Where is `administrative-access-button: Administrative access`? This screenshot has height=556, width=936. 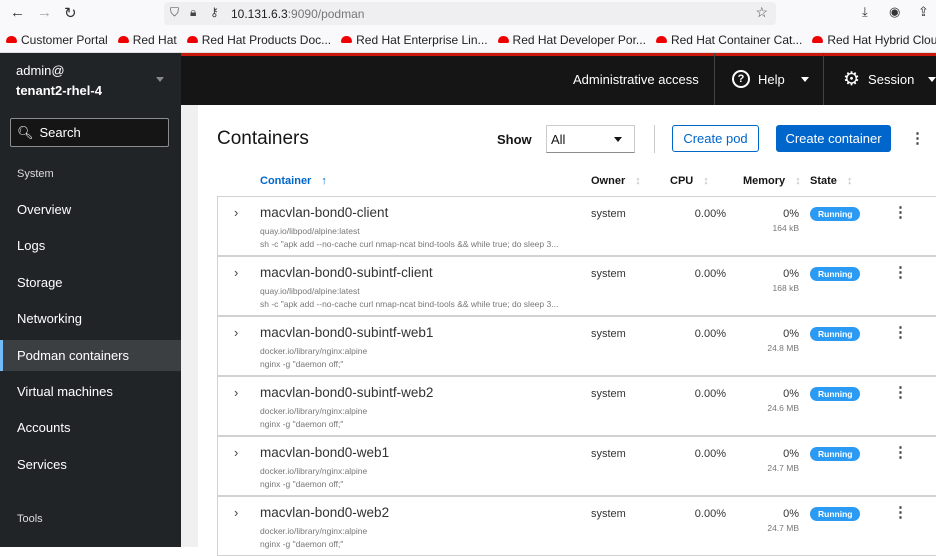
administrative-access-button: Administrative access is located at coordinates (636, 79).